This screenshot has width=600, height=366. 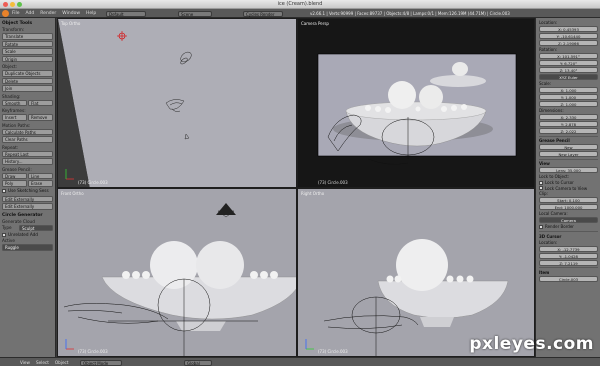 I want to click on new-layer-button: New Layer, so click(x=568, y=154).